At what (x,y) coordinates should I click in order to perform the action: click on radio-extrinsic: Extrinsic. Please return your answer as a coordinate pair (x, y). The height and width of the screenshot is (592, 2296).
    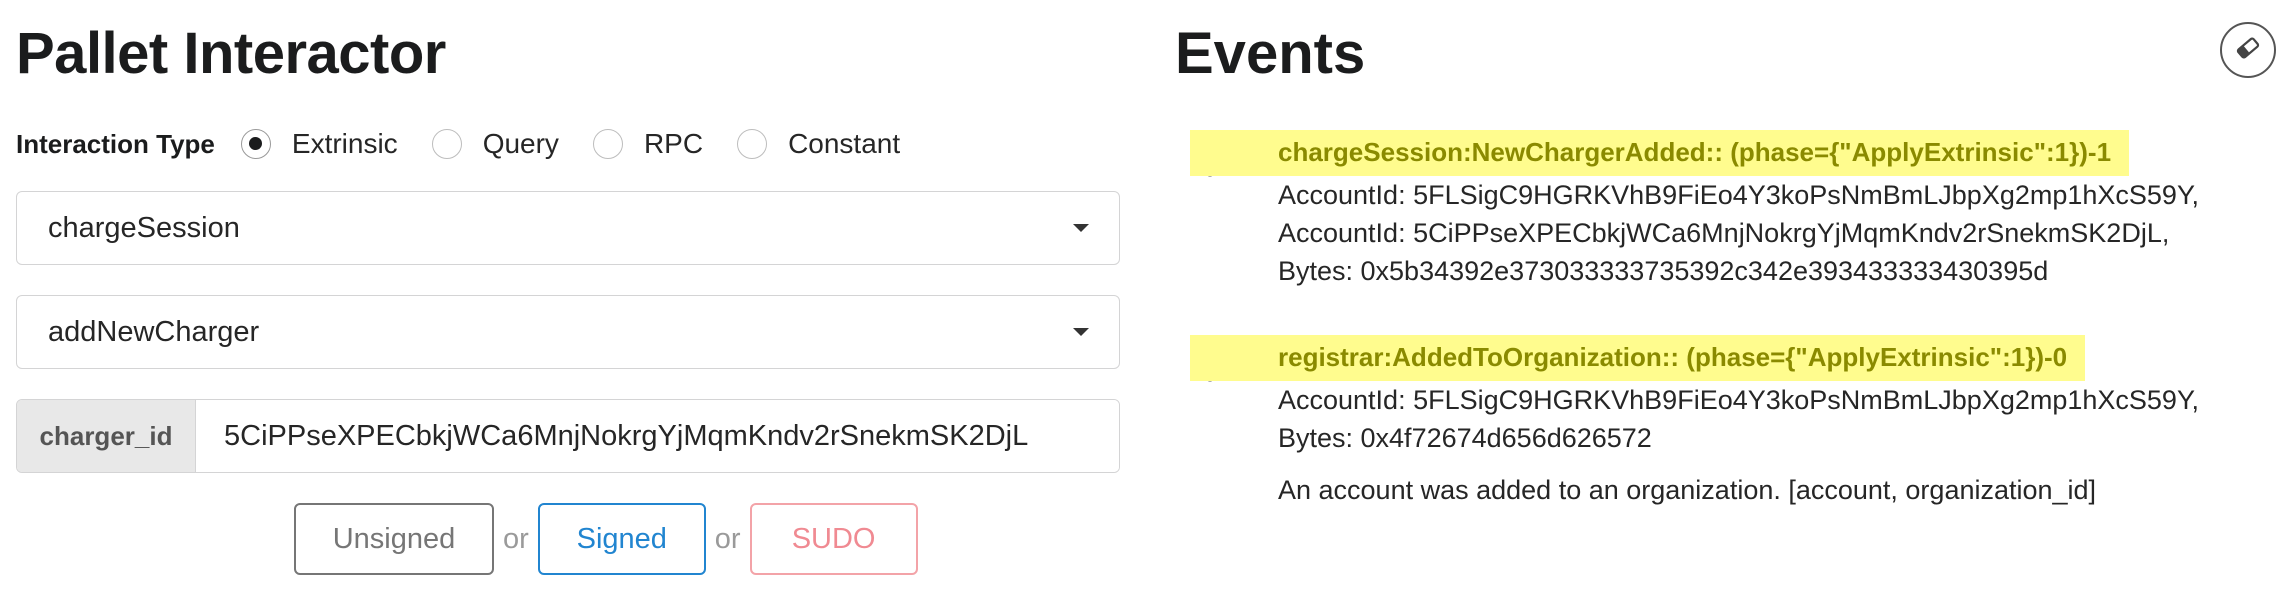
    Looking at the image, I should click on (319, 144).